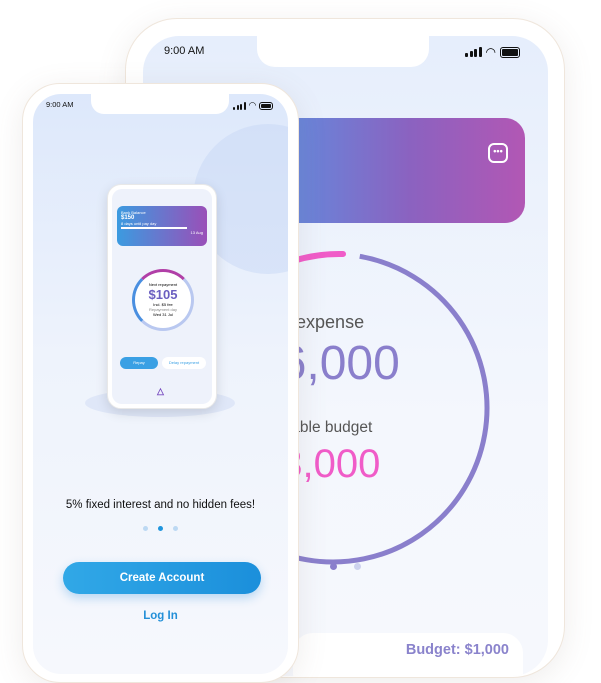 Image resolution: width=601 pixels, height=683 pixels. Describe the element at coordinates (318, 257) in the screenshot. I see `ring-pink-arc` at that location.